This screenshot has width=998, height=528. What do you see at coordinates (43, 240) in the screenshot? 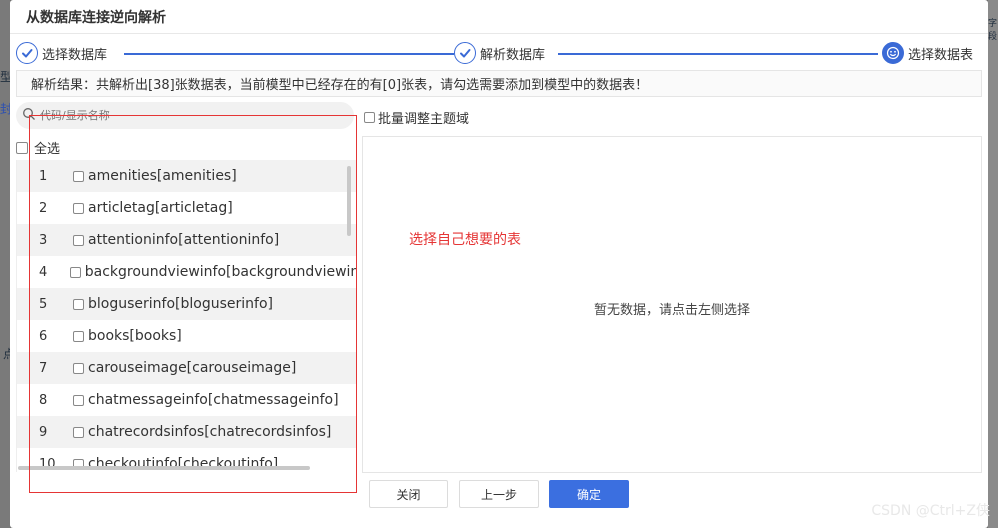
I see `row-number: 3` at bounding box center [43, 240].